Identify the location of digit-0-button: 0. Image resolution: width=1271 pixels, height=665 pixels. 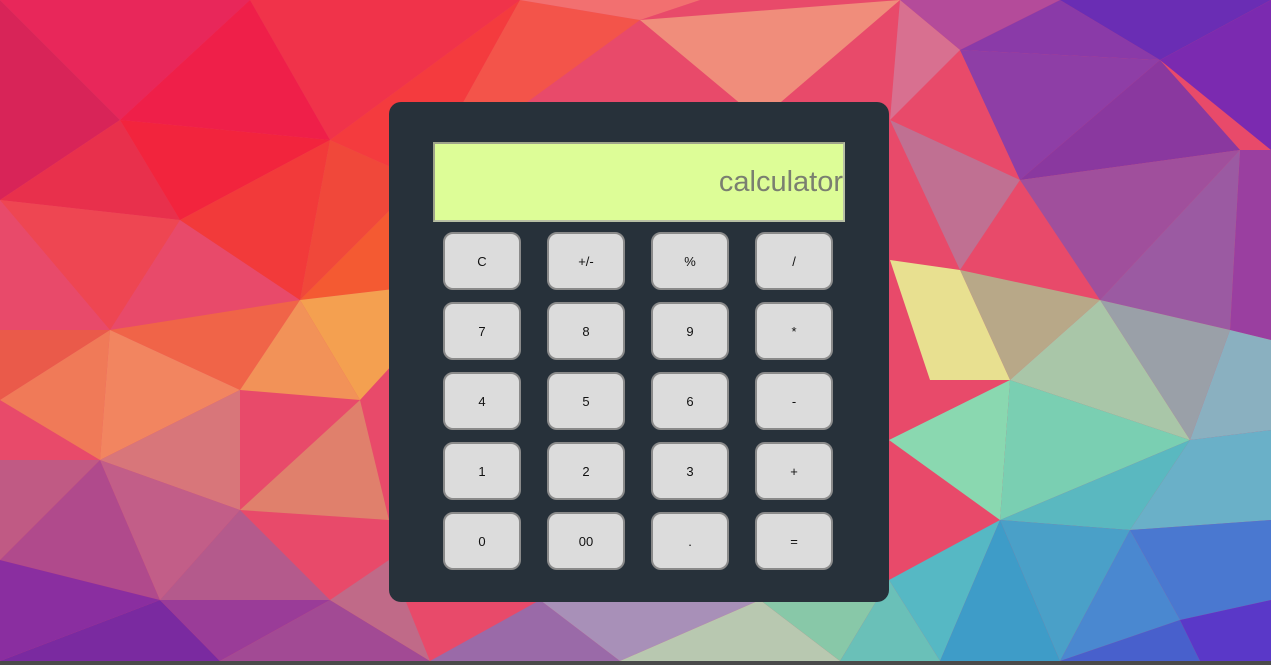
(482, 541).